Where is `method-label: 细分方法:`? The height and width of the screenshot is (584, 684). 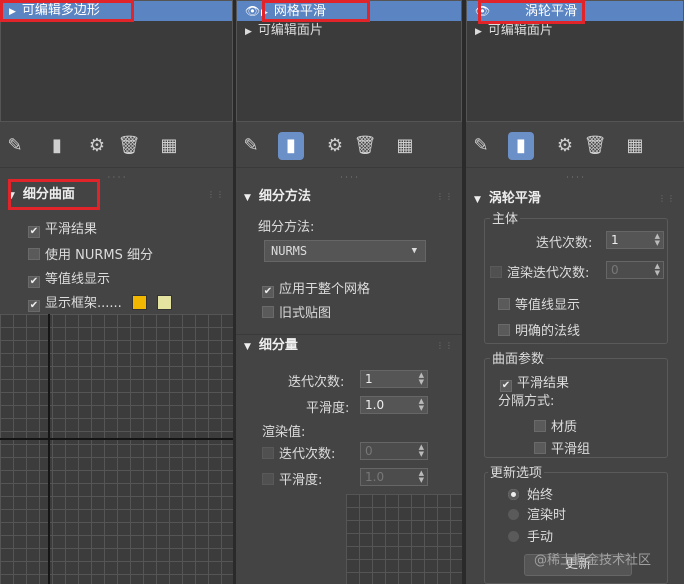 method-label: 细分方法: is located at coordinates (286, 227).